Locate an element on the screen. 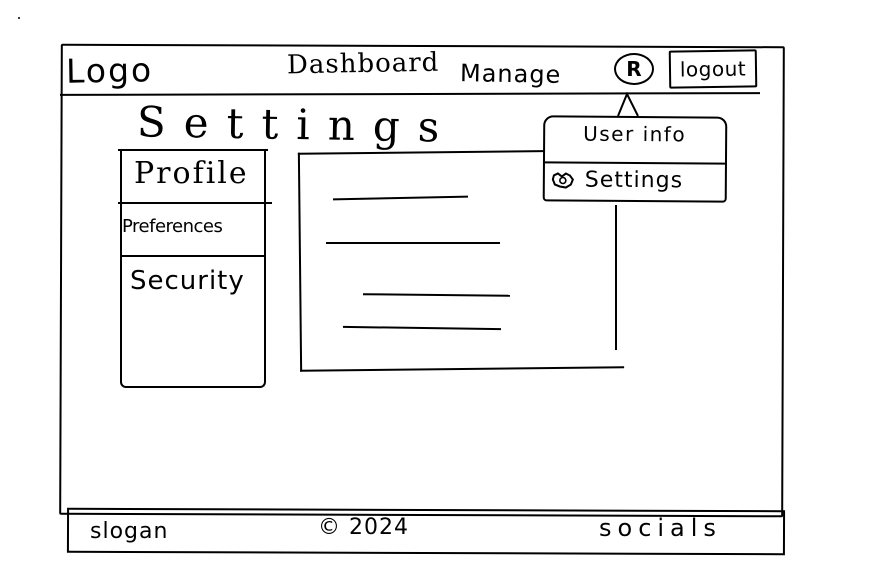  avatar-initial: R is located at coordinates (634, 69).